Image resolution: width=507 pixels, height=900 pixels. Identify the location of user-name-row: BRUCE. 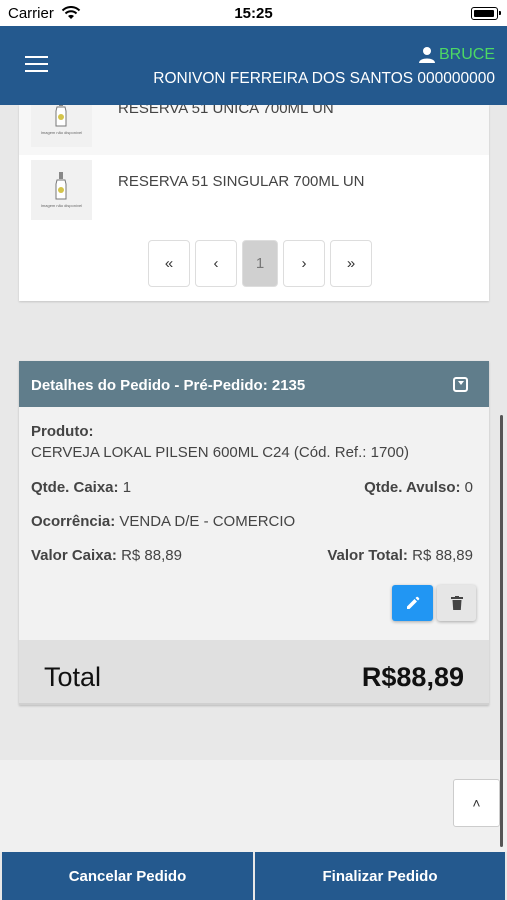
(324, 55).